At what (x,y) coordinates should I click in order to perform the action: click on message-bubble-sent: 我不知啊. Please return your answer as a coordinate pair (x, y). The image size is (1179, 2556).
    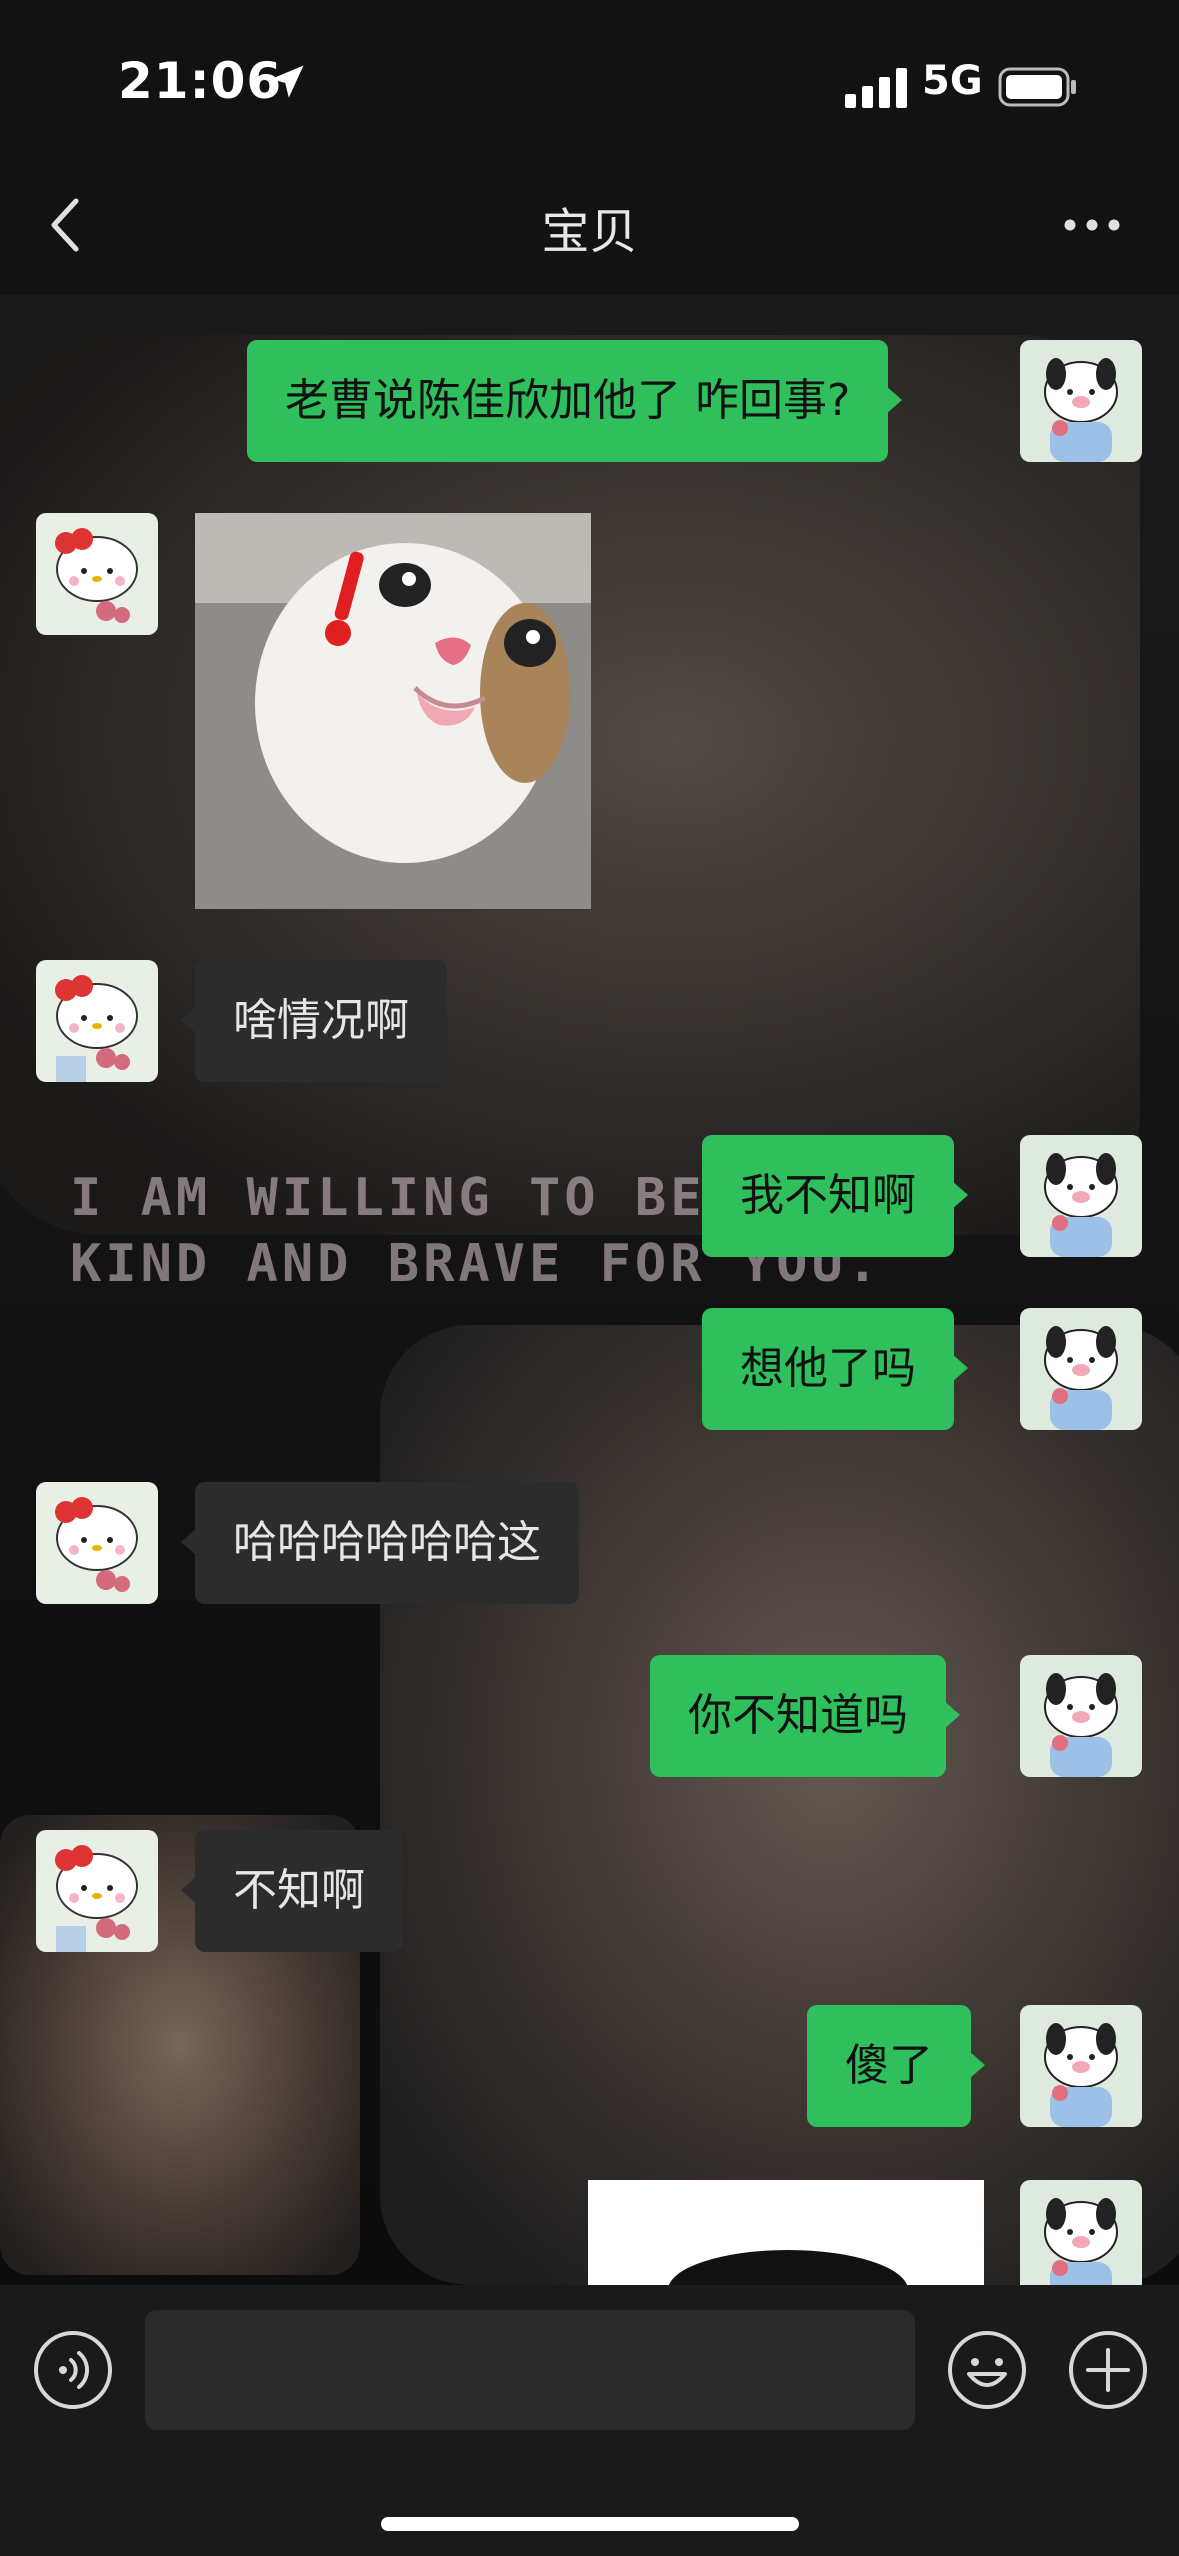
    Looking at the image, I should click on (835, 1196).